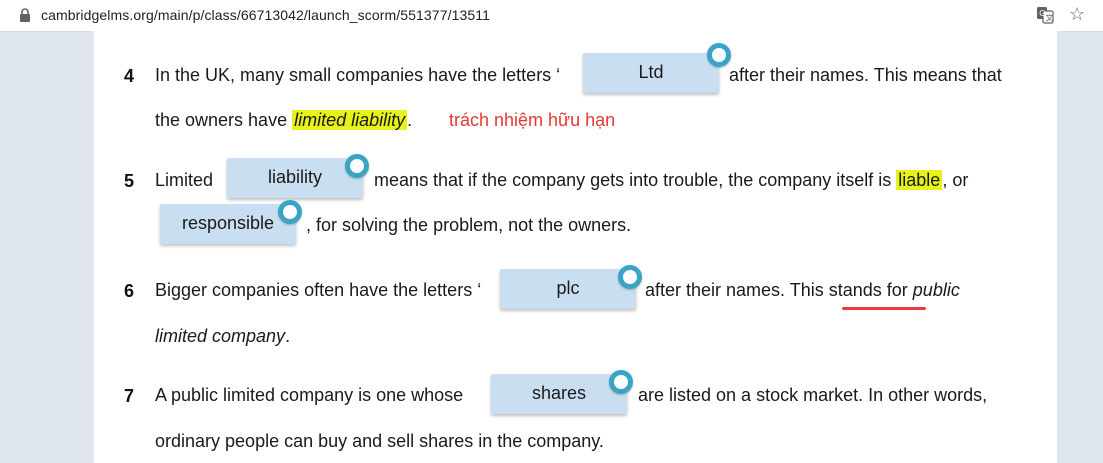 The width and height of the screenshot is (1103, 463). Describe the element at coordinates (568, 288) in the screenshot. I see `answer-text: plc` at that location.